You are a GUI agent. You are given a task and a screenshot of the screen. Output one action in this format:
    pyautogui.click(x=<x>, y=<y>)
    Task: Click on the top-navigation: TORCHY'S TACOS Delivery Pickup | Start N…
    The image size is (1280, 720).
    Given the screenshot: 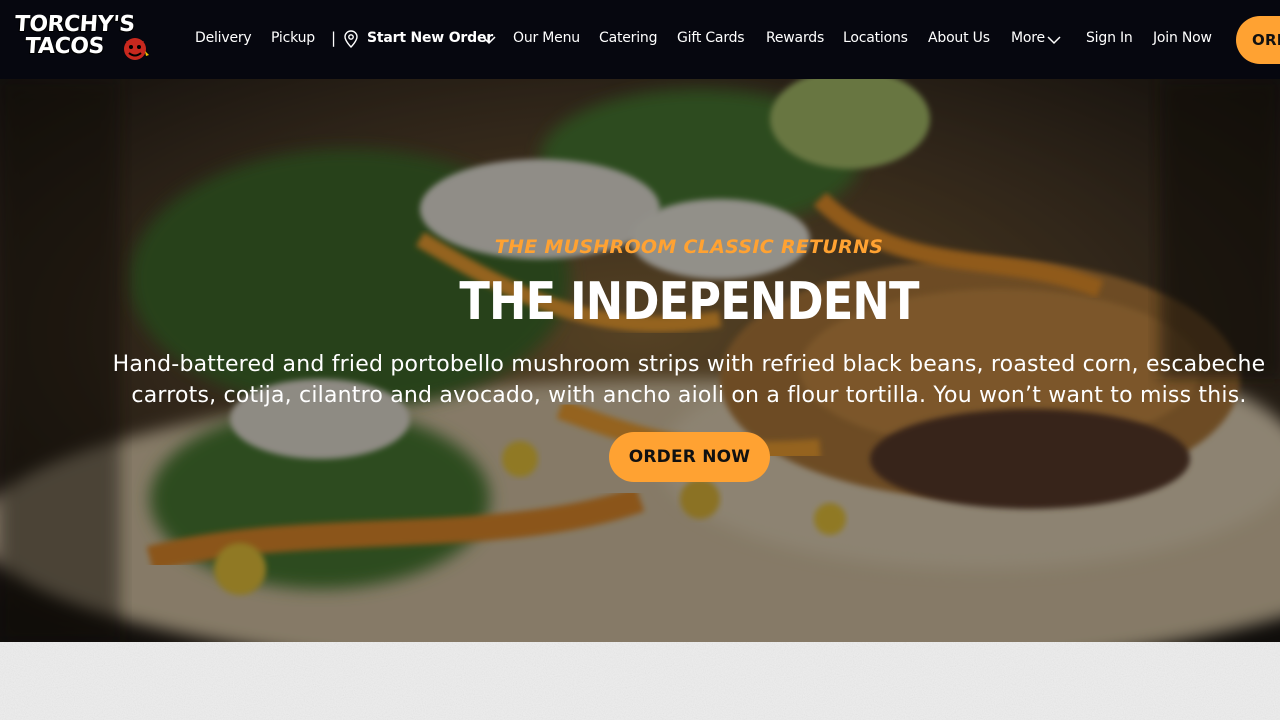 What is the action you would take?
    pyautogui.click(x=640, y=39)
    